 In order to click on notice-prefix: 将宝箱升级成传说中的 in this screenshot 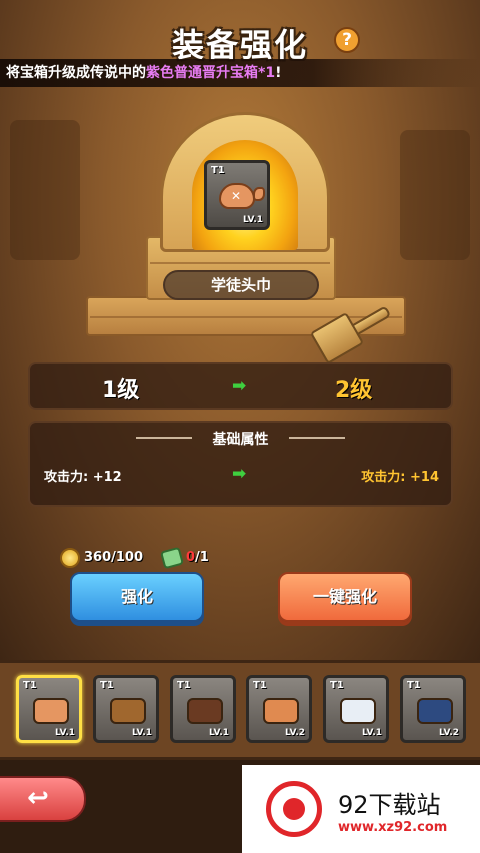, I will do `click(76, 73)`.